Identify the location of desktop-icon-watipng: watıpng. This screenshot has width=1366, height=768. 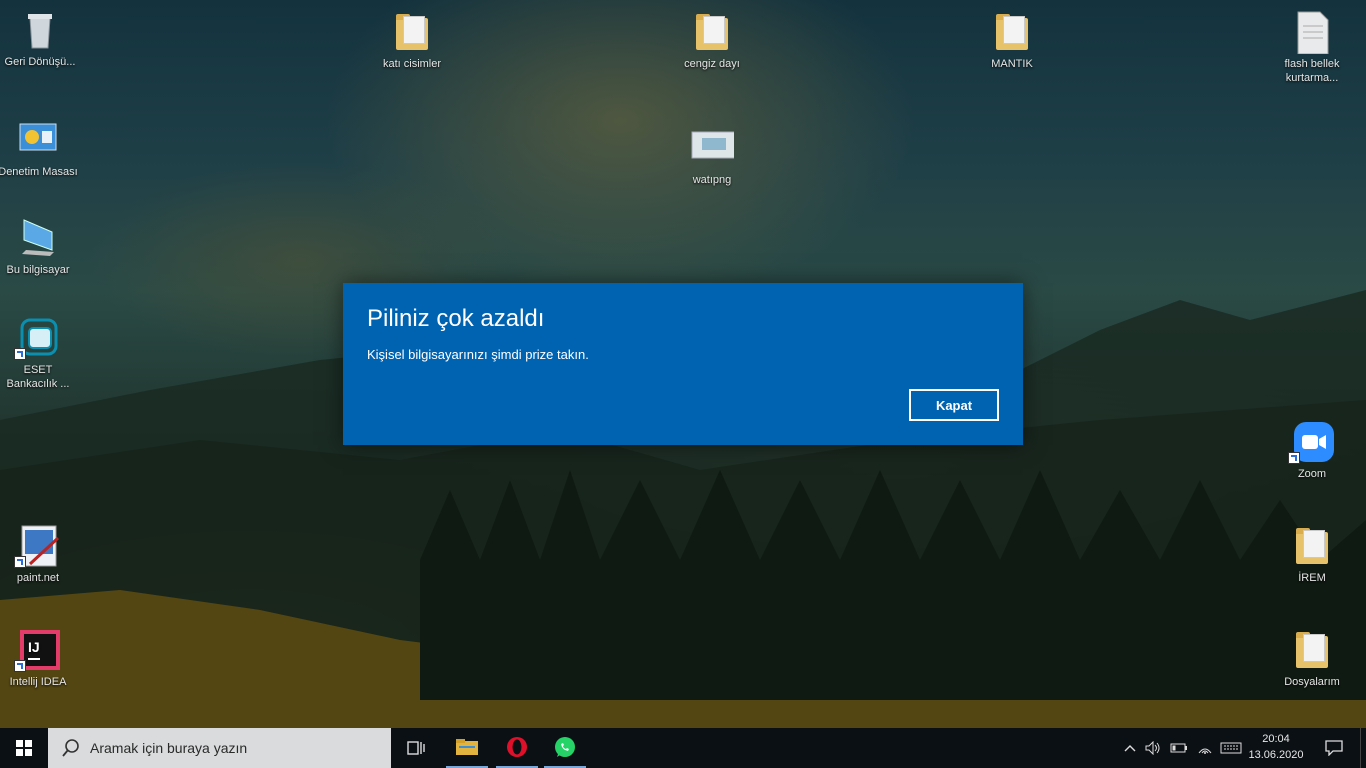
(712, 156).